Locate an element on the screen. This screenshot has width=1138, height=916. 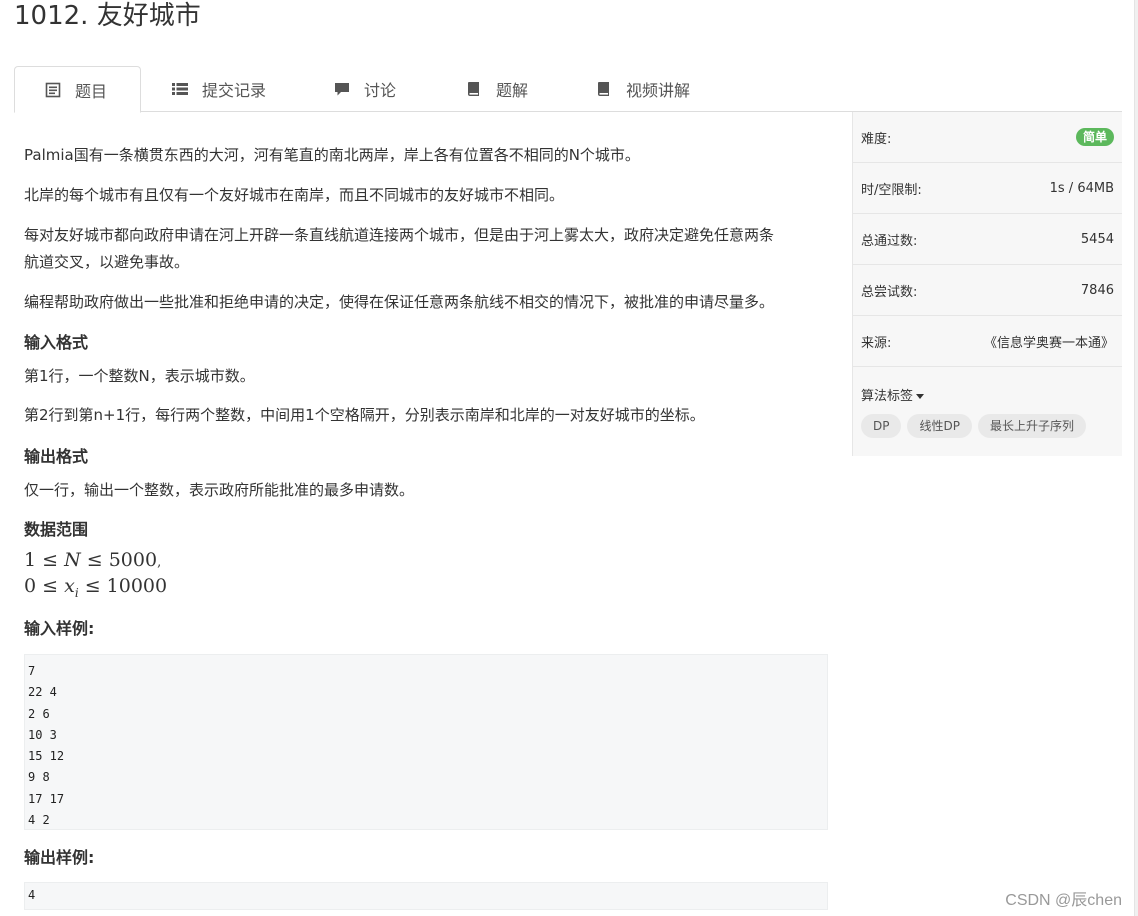
input-format-line: 第1行，一个整数N，表示城市数。 is located at coordinates (139, 376).